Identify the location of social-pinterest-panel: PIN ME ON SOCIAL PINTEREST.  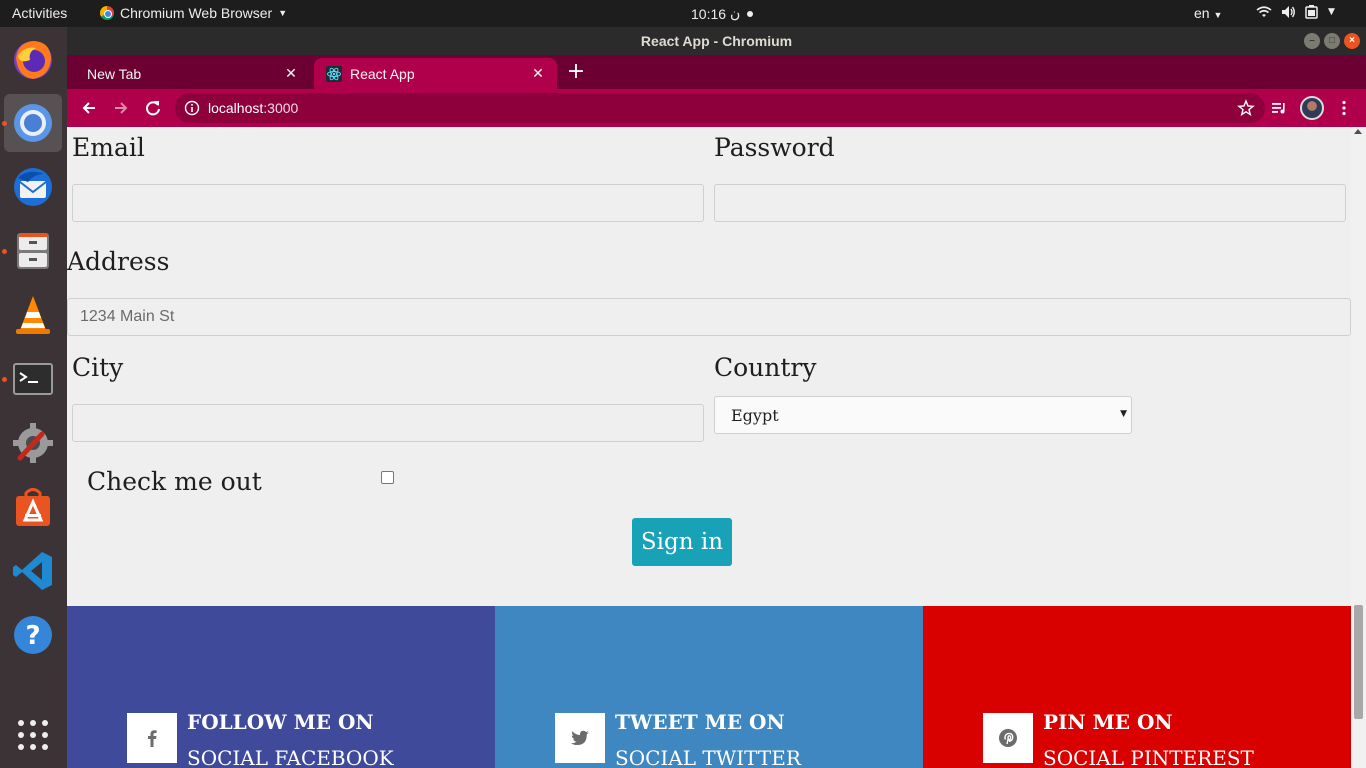
(1137, 687).